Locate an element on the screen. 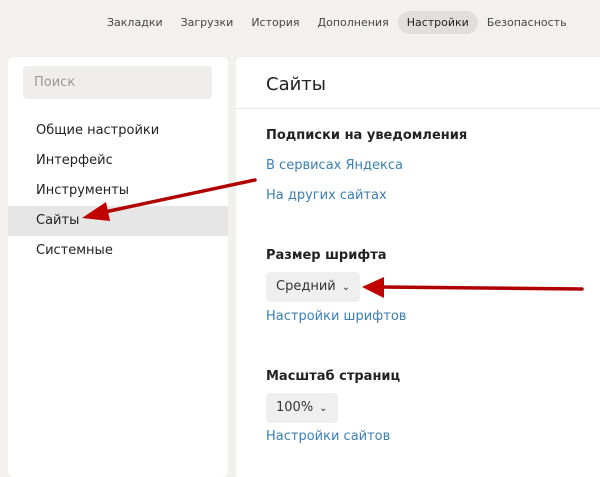  site-settings-link: Настройки сайтов is located at coordinates (328, 436).